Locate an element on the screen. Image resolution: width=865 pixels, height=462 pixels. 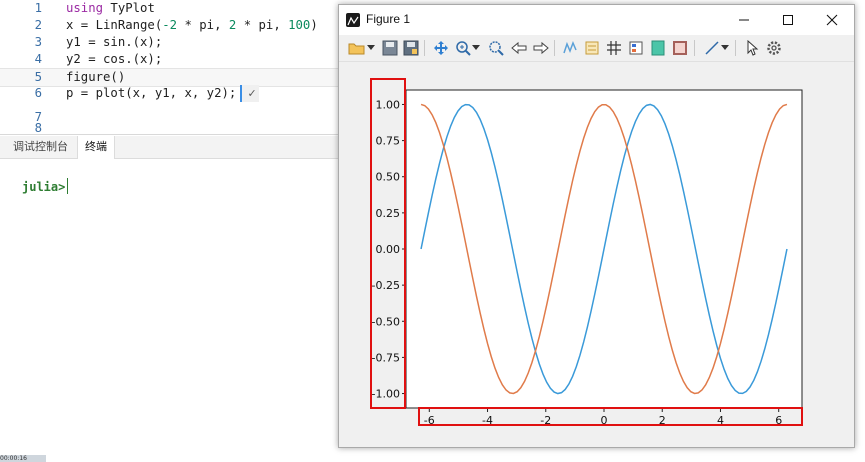
panel-tab-bar: 调试控制台 终端 is located at coordinates (170, 147).